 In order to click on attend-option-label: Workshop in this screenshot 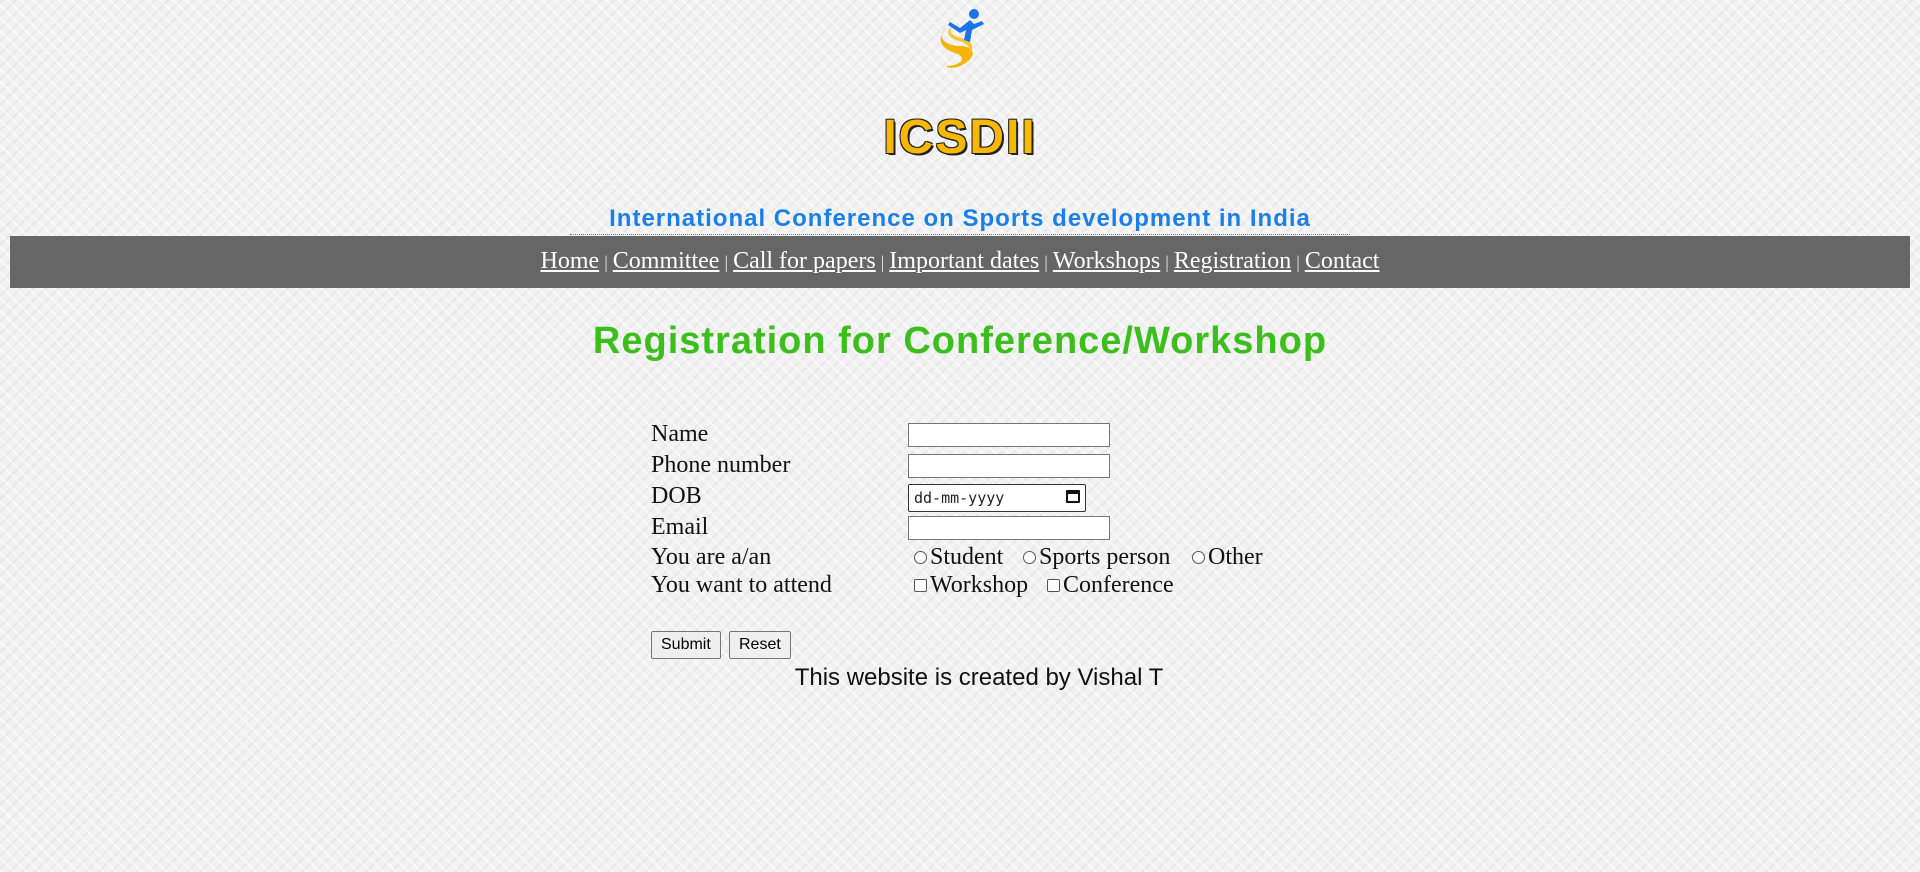, I will do `click(979, 585)`.